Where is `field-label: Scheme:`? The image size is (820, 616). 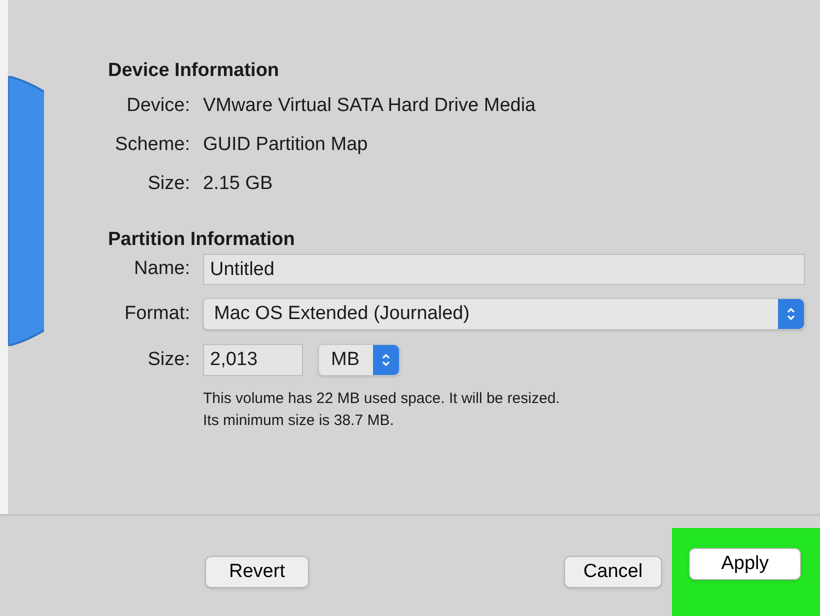 field-label: Scheme: is located at coordinates (152, 144).